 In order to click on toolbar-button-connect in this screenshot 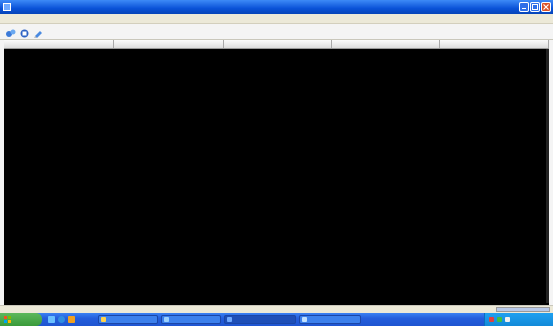, I will do `click(10, 31)`.